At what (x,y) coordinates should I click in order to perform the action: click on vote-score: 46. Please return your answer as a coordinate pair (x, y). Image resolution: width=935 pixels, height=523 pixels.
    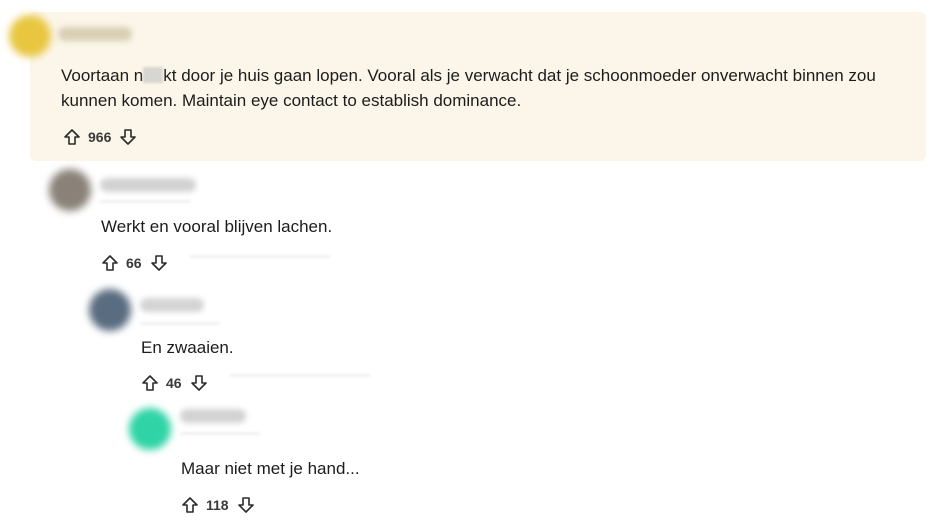
    Looking at the image, I should click on (174, 383).